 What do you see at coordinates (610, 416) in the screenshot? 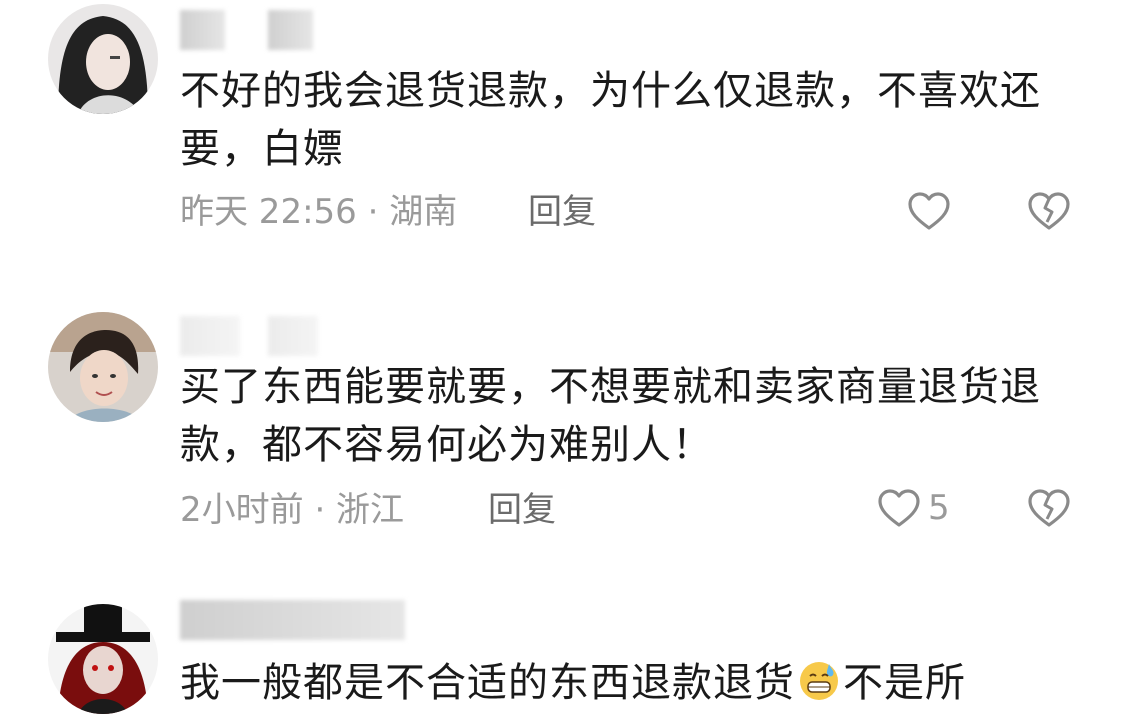
I see `comment-text: 买了东西能要就要，不想要就和卖家商量退货退款，都不容易何必为难别人！` at bounding box center [610, 416].